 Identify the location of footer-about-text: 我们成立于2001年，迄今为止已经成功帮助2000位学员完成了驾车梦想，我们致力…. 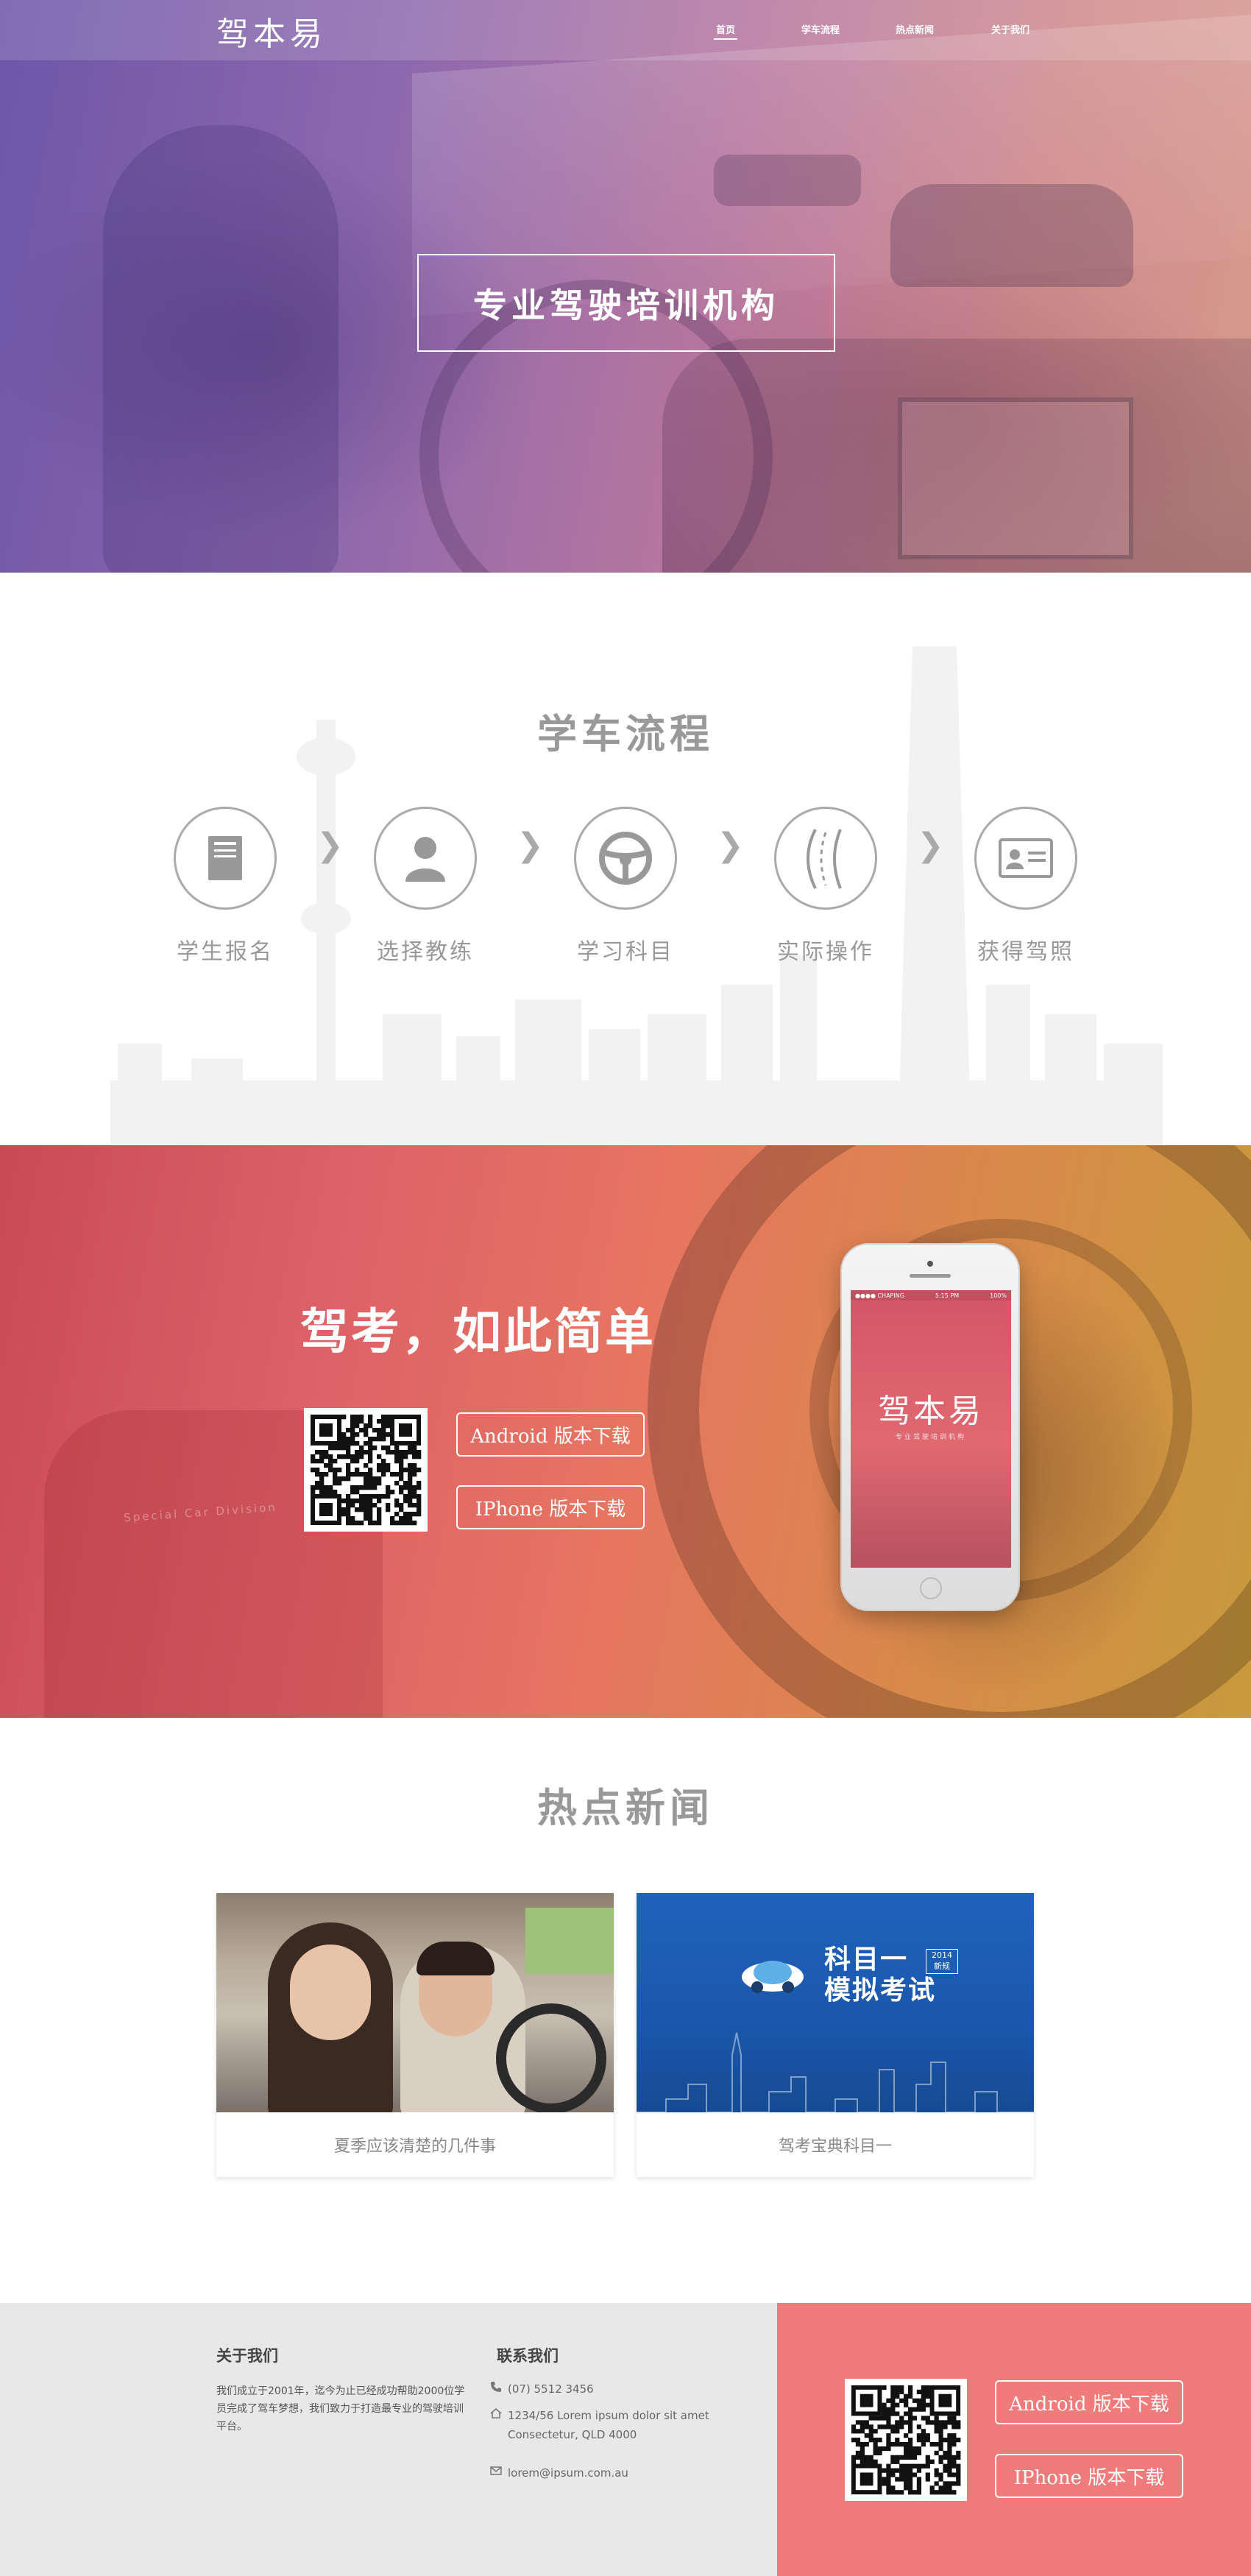
(340, 2408).